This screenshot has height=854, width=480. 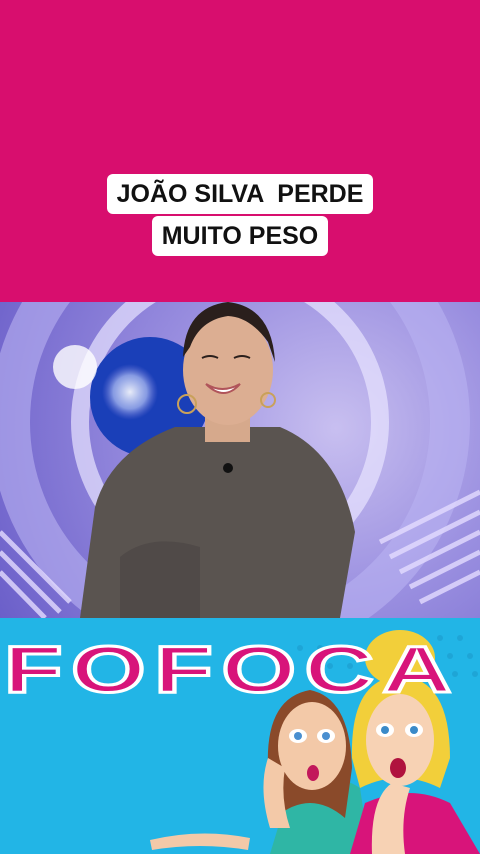 I want to click on cartoon-woman-brunette, so click(x=260, y=772).